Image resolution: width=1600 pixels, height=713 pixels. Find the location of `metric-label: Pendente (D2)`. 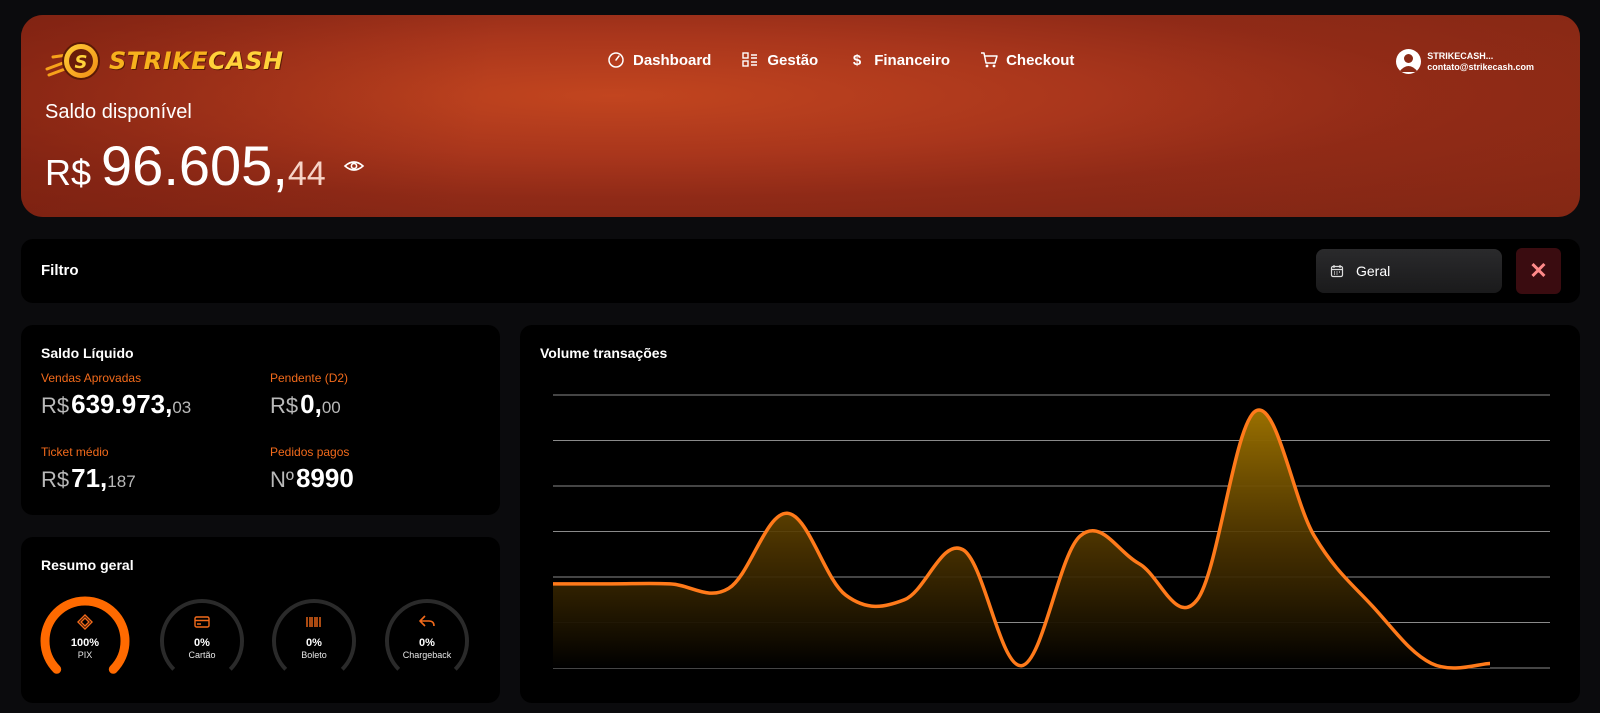

metric-label: Pendente (D2) is located at coordinates (309, 378).